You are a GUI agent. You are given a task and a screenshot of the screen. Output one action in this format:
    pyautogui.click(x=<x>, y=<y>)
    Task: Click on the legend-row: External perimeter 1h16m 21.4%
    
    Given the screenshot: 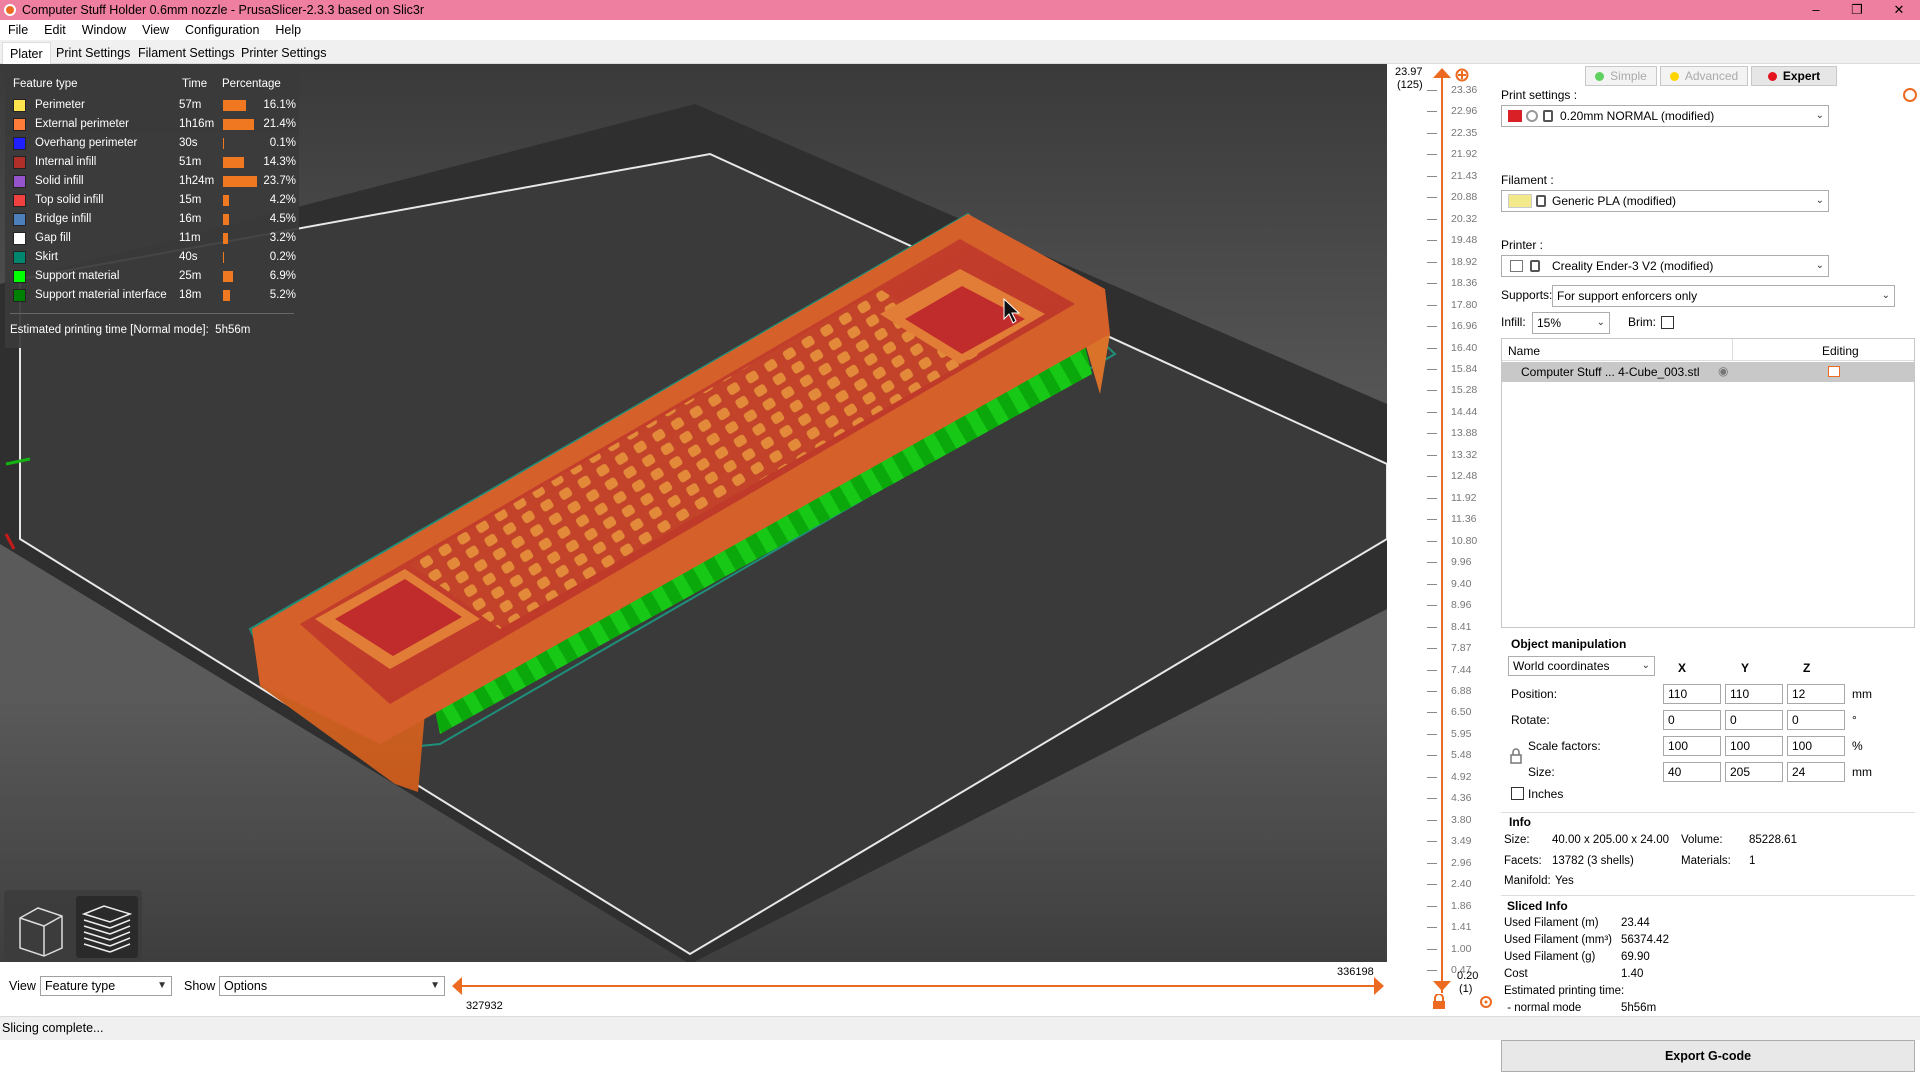 What is the action you would take?
    pyautogui.click(x=152, y=124)
    